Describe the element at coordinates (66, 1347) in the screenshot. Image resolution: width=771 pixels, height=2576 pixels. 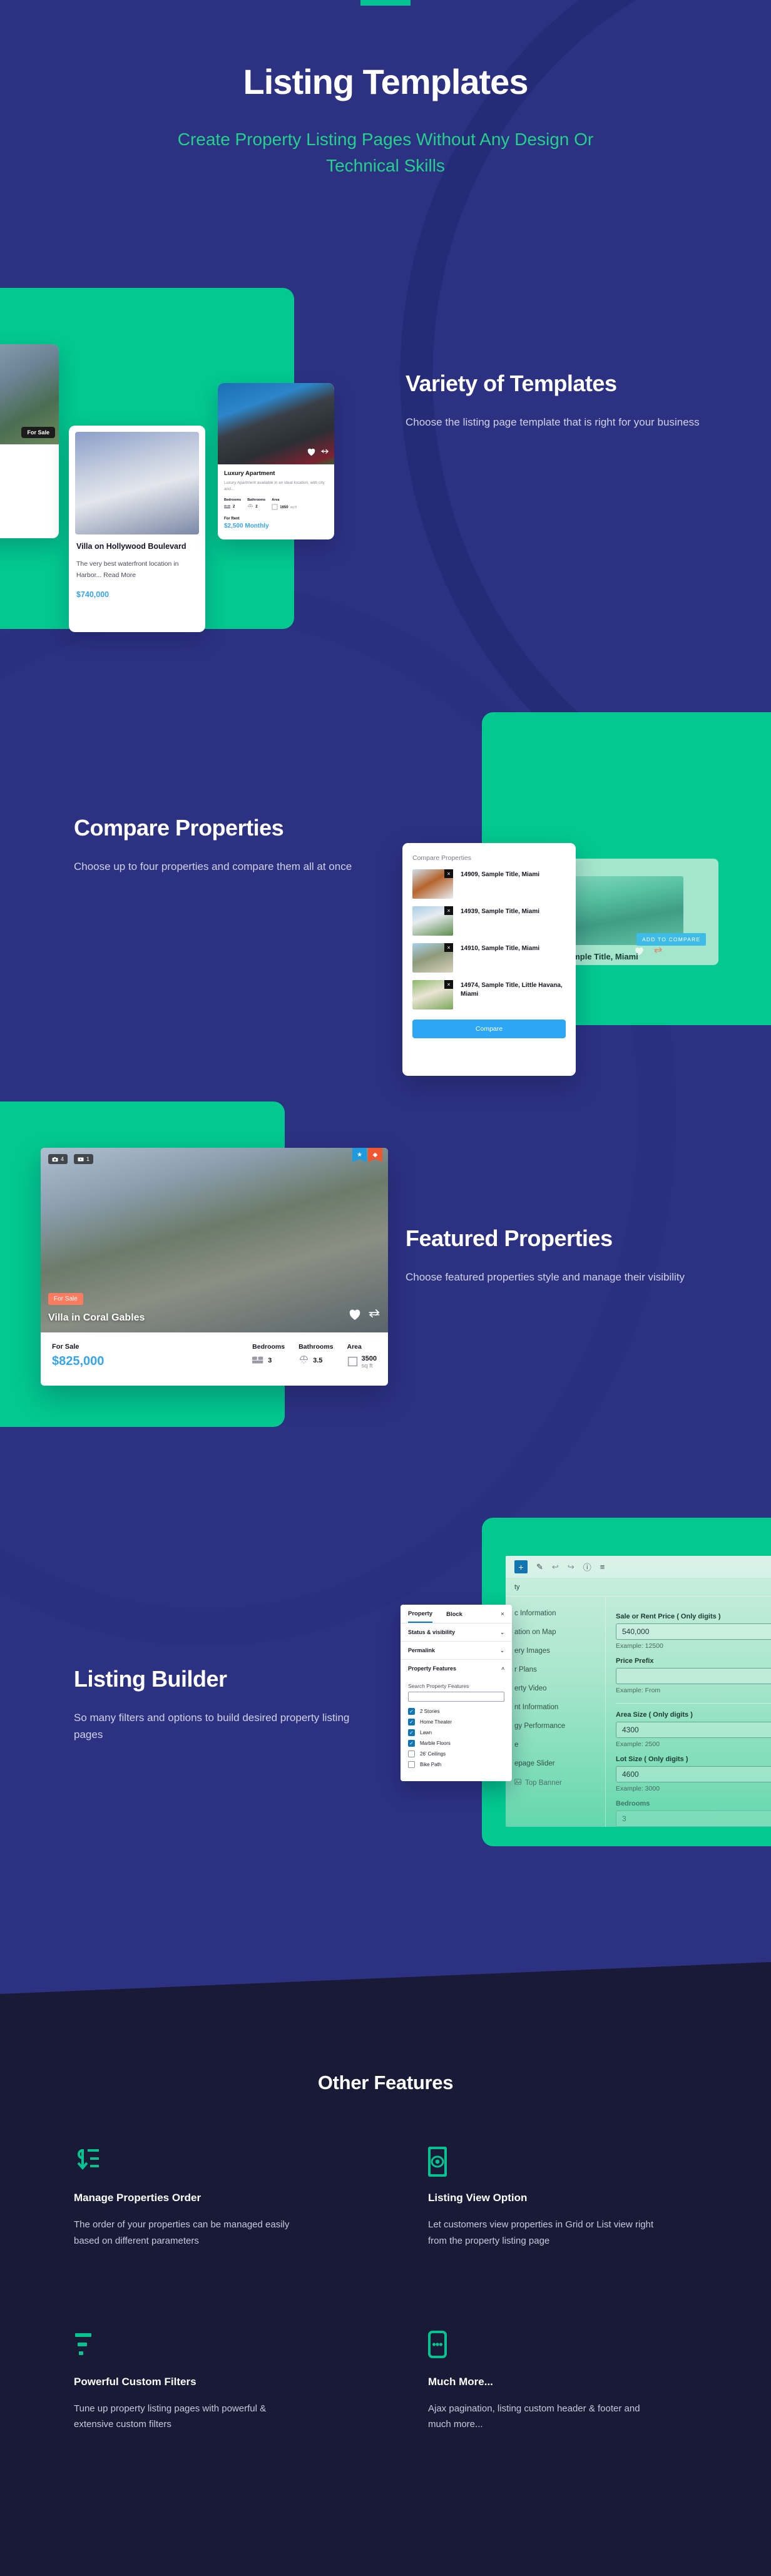
I see `property-status: For Sale` at that location.